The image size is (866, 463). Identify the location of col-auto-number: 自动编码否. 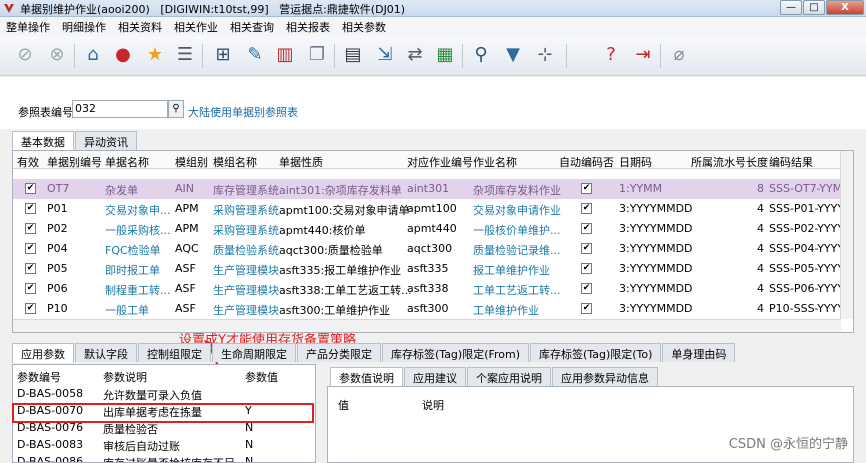
(586, 162).